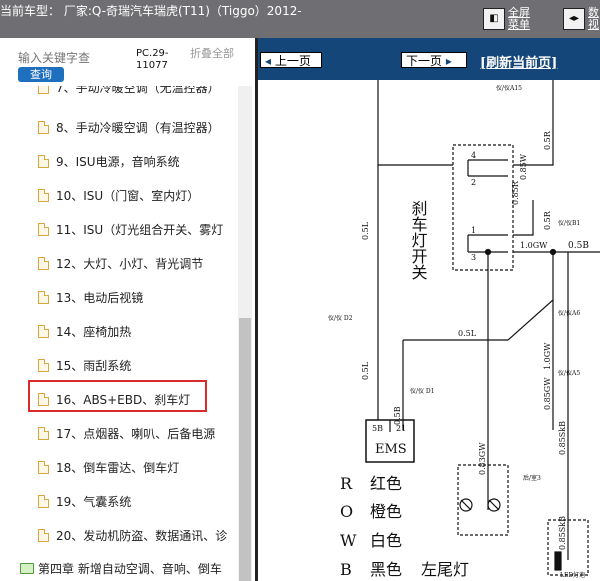  What do you see at coordinates (109, 161) in the screenshot?
I see `tree-item: 9、ISU电源，音响系统` at bounding box center [109, 161].